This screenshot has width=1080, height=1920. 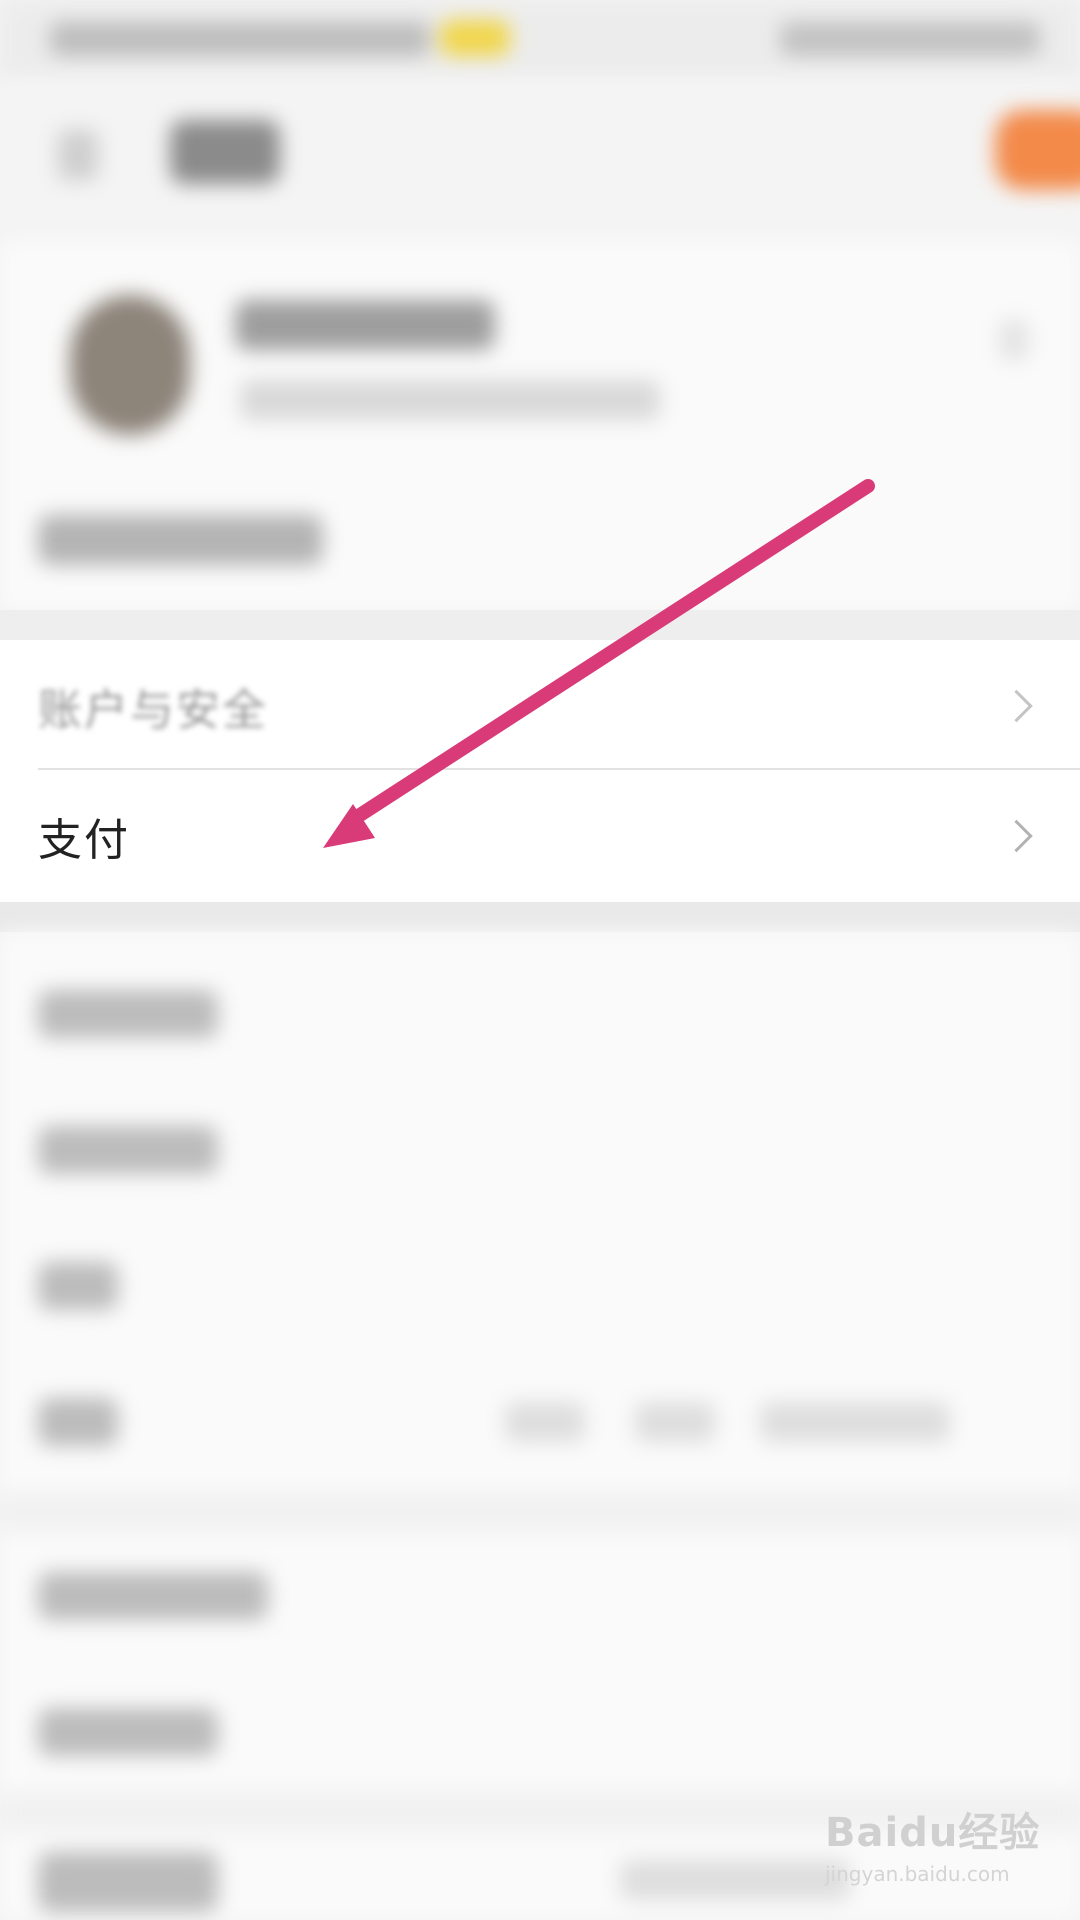 I want to click on status-left-blur, so click(x=240, y=39).